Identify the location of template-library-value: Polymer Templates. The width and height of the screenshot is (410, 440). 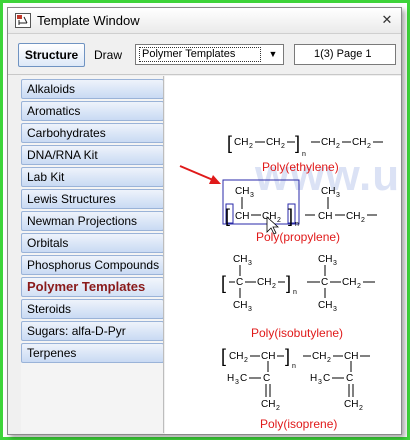
(200, 54).